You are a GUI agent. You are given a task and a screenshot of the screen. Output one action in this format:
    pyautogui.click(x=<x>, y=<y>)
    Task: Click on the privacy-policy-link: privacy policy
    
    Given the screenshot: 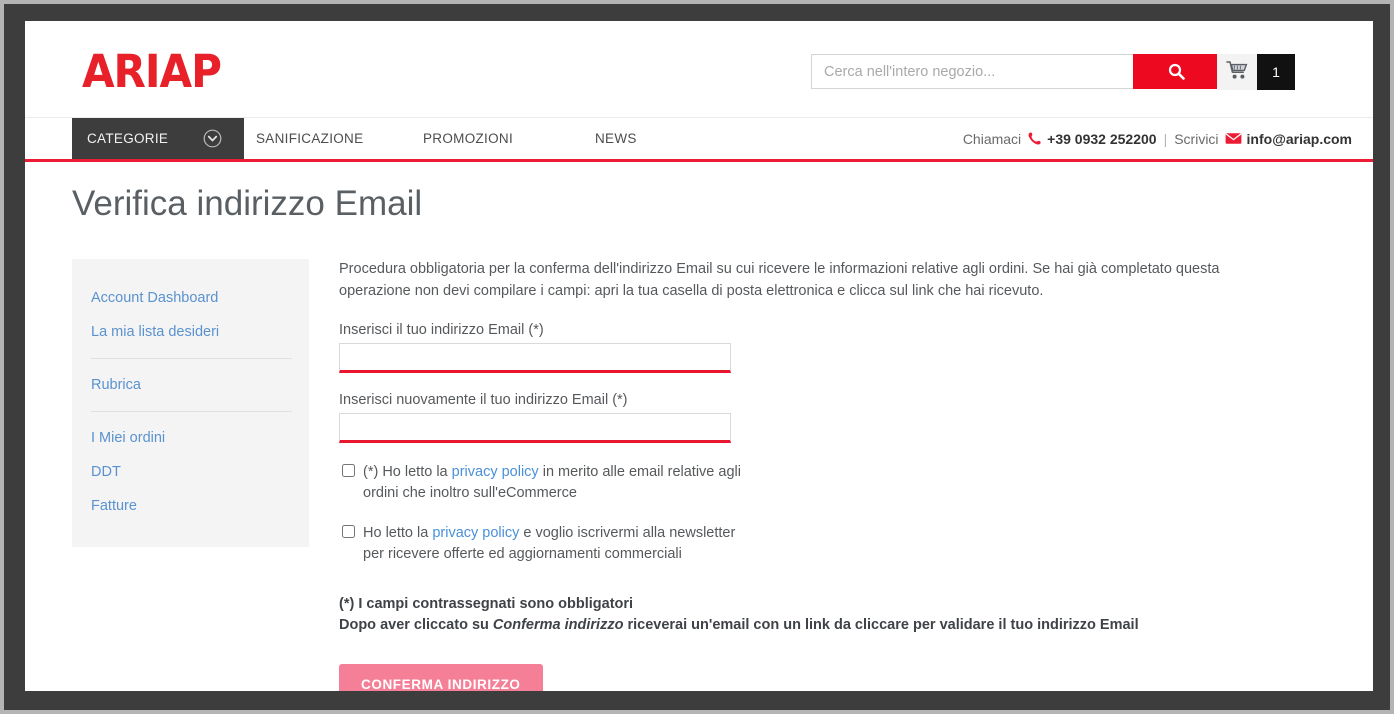 What is the action you would take?
    pyautogui.click(x=495, y=472)
    